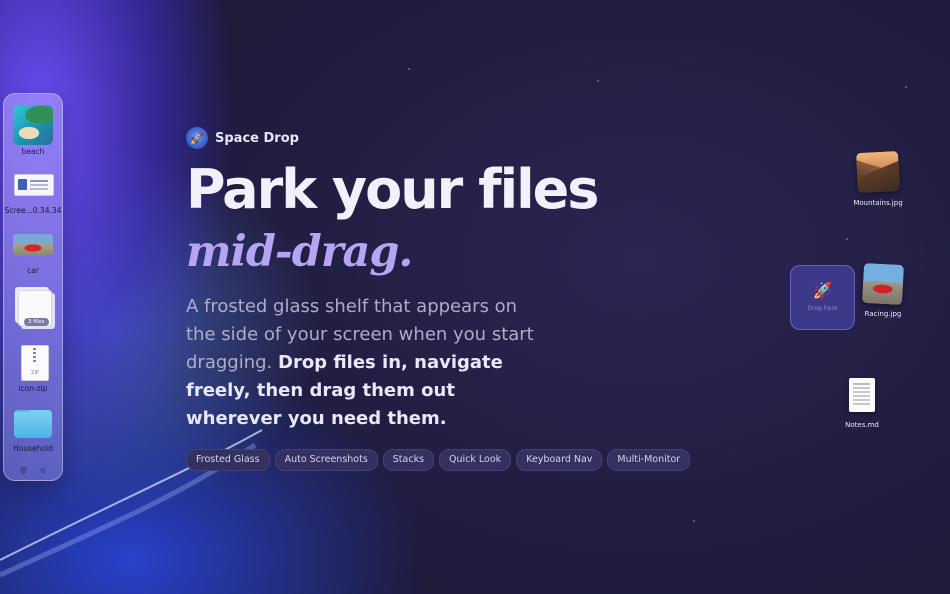  I want to click on trash-icon: 🗑, so click(23, 471).